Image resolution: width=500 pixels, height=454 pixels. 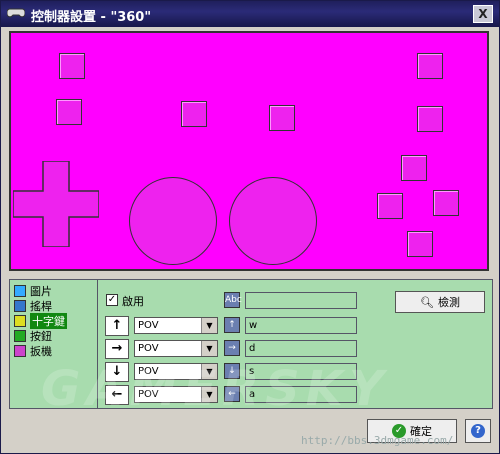 I want to click on tree-item-trigger: 扳機, so click(x=33, y=351).